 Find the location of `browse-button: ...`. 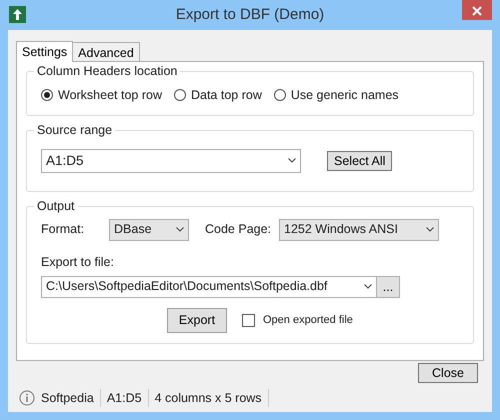

browse-button: ... is located at coordinates (388, 287).